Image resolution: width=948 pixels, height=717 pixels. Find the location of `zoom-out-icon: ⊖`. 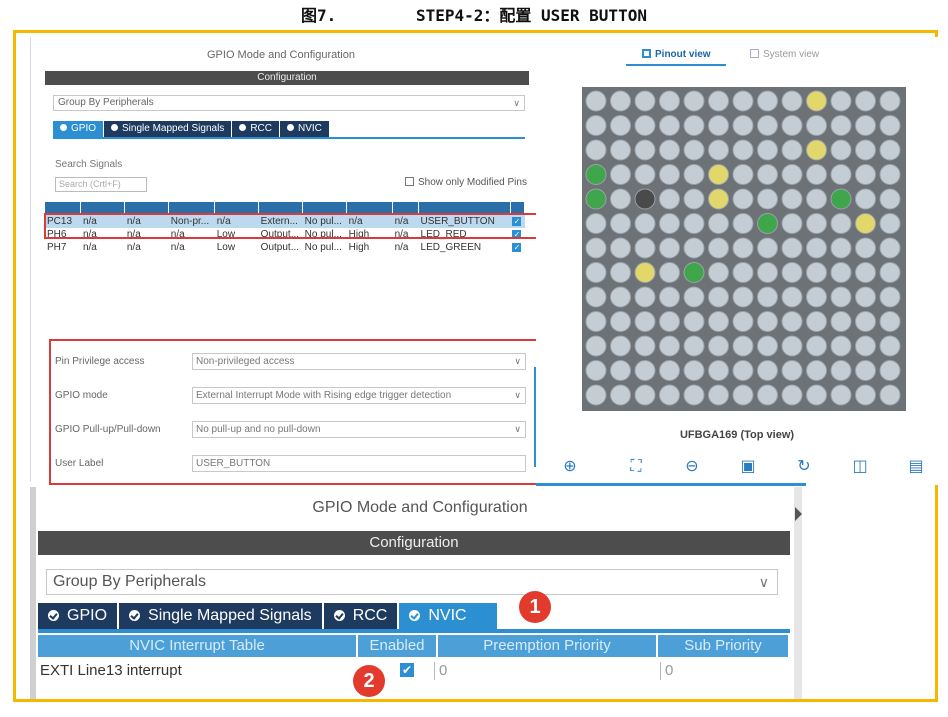

zoom-out-icon: ⊖ is located at coordinates (692, 467).